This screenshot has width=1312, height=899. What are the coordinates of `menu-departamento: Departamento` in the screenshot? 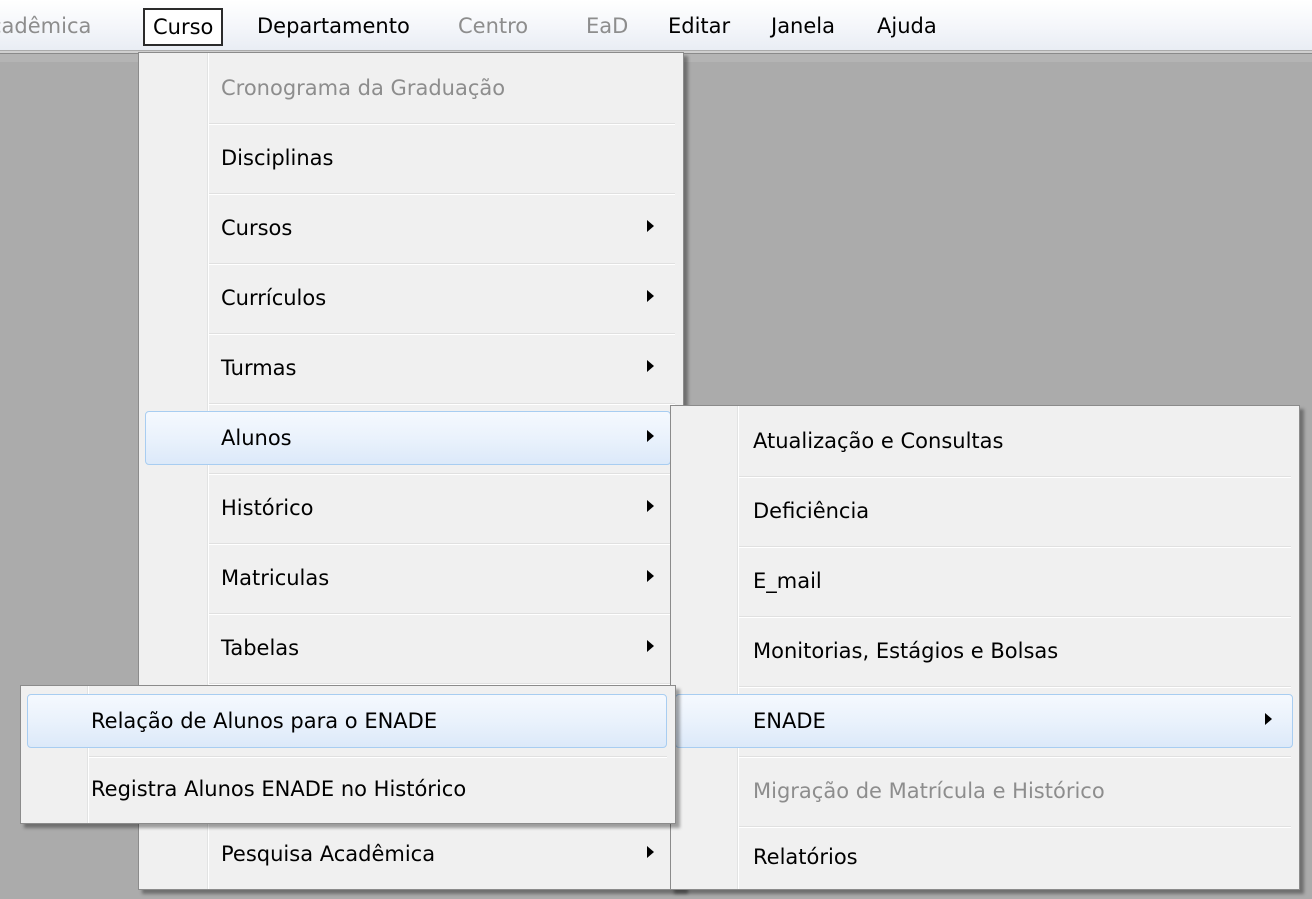 It's located at (333, 26).